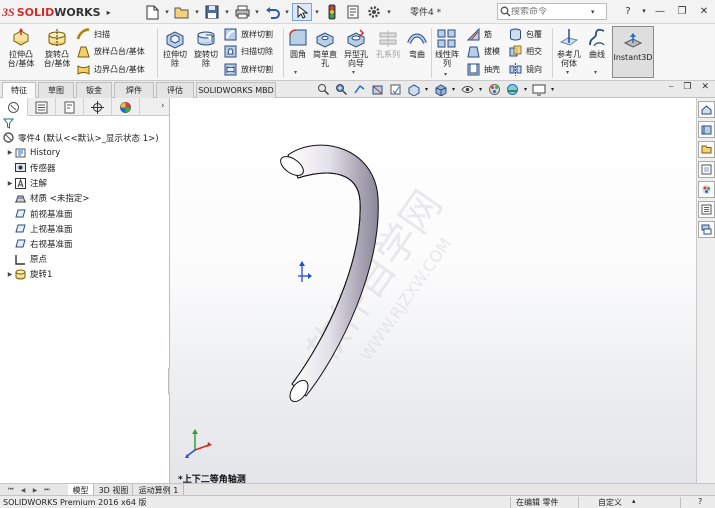 The image size is (715, 508). I want to click on unit-system: 自定义, so click(610, 502).